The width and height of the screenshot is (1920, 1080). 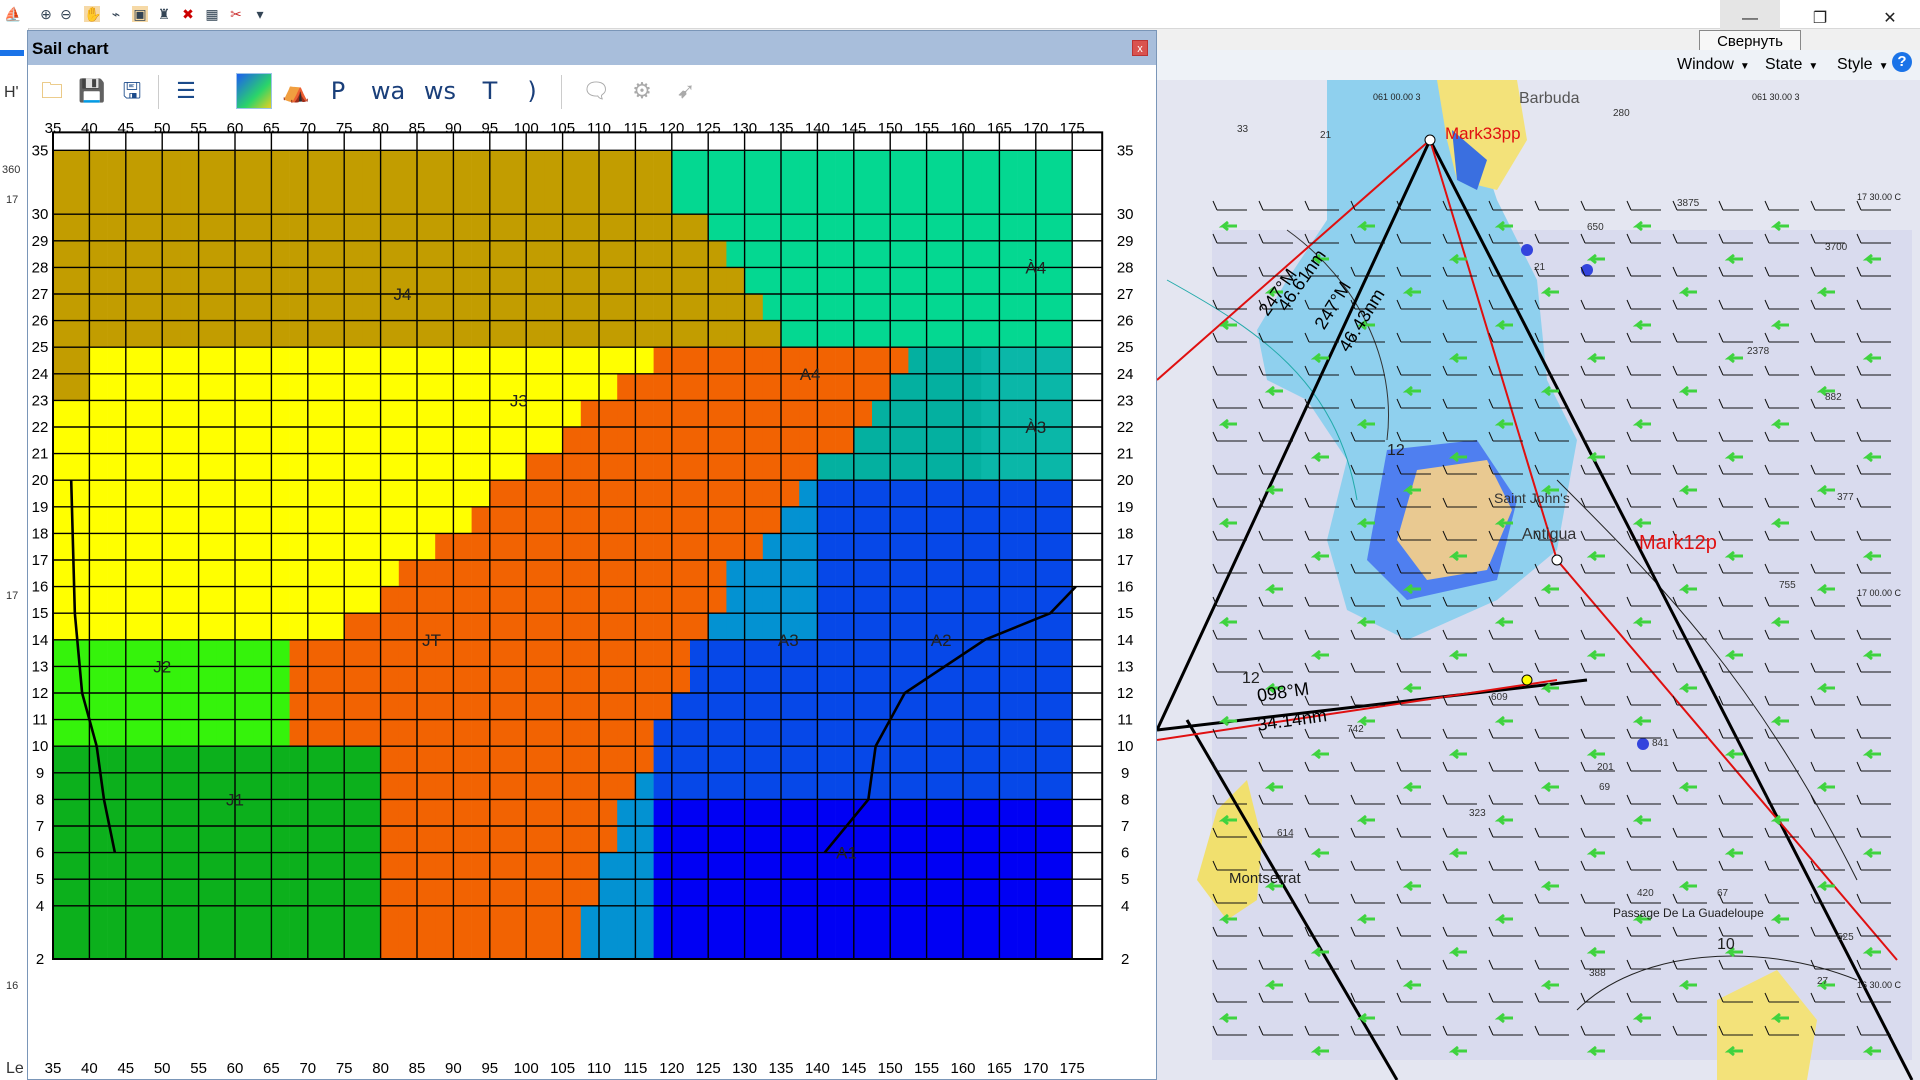 What do you see at coordinates (164, 14) in the screenshot?
I see `boat-icon: ♜` at bounding box center [164, 14].